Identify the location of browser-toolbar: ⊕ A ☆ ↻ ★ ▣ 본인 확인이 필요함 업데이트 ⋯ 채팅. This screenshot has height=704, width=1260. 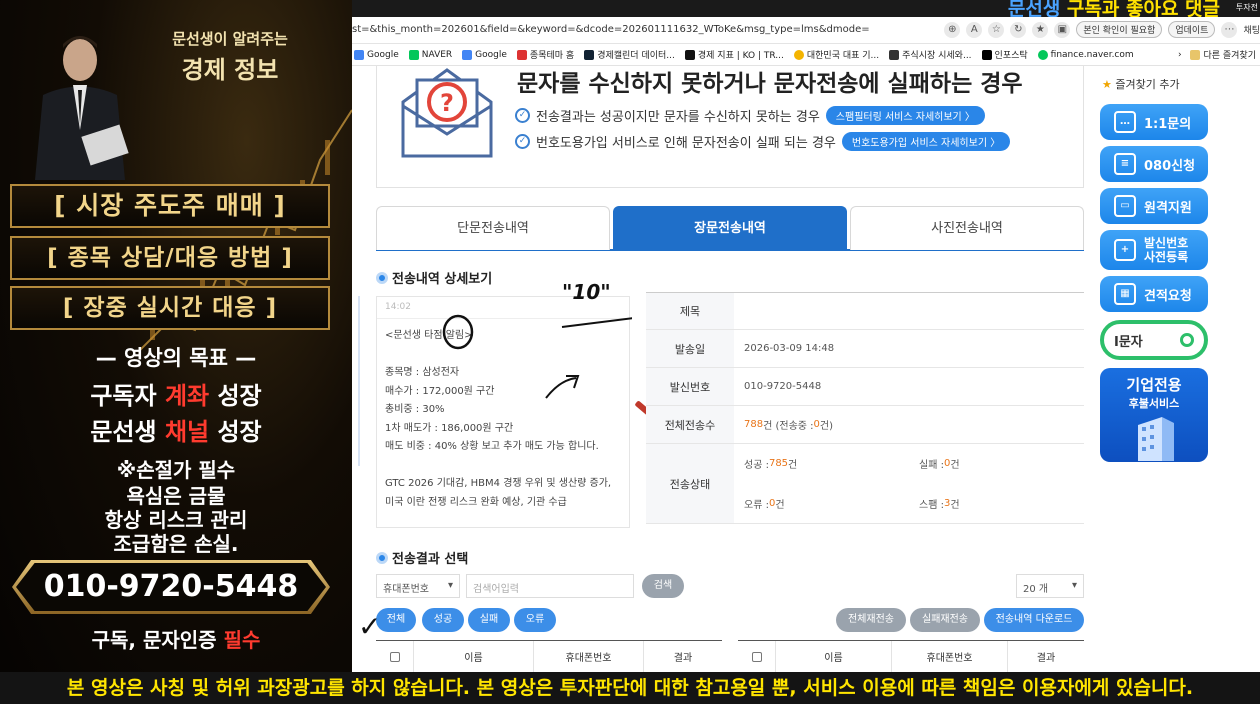
(1102, 29).